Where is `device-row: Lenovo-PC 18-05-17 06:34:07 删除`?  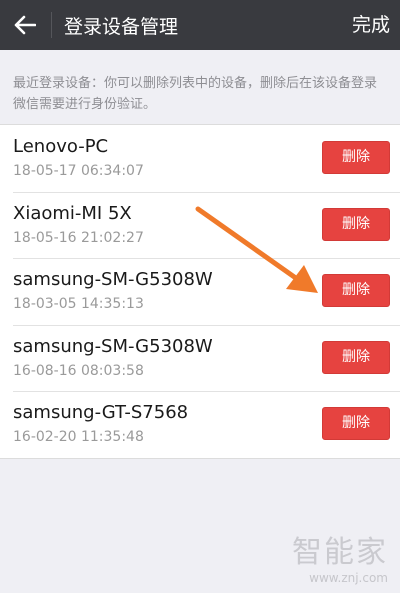
device-row: Lenovo-PC 18-05-17 06:34:07 删除 is located at coordinates (200, 158).